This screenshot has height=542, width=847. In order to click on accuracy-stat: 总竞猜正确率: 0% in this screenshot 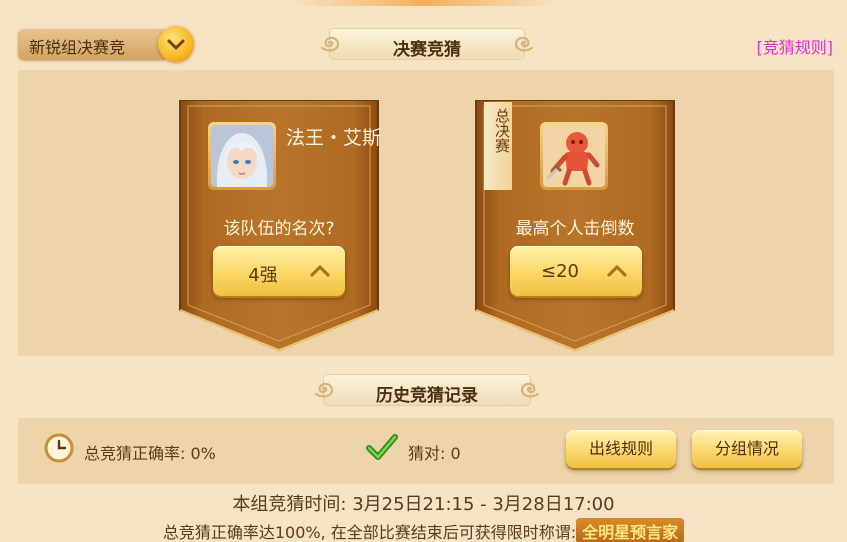, I will do `click(150, 452)`.